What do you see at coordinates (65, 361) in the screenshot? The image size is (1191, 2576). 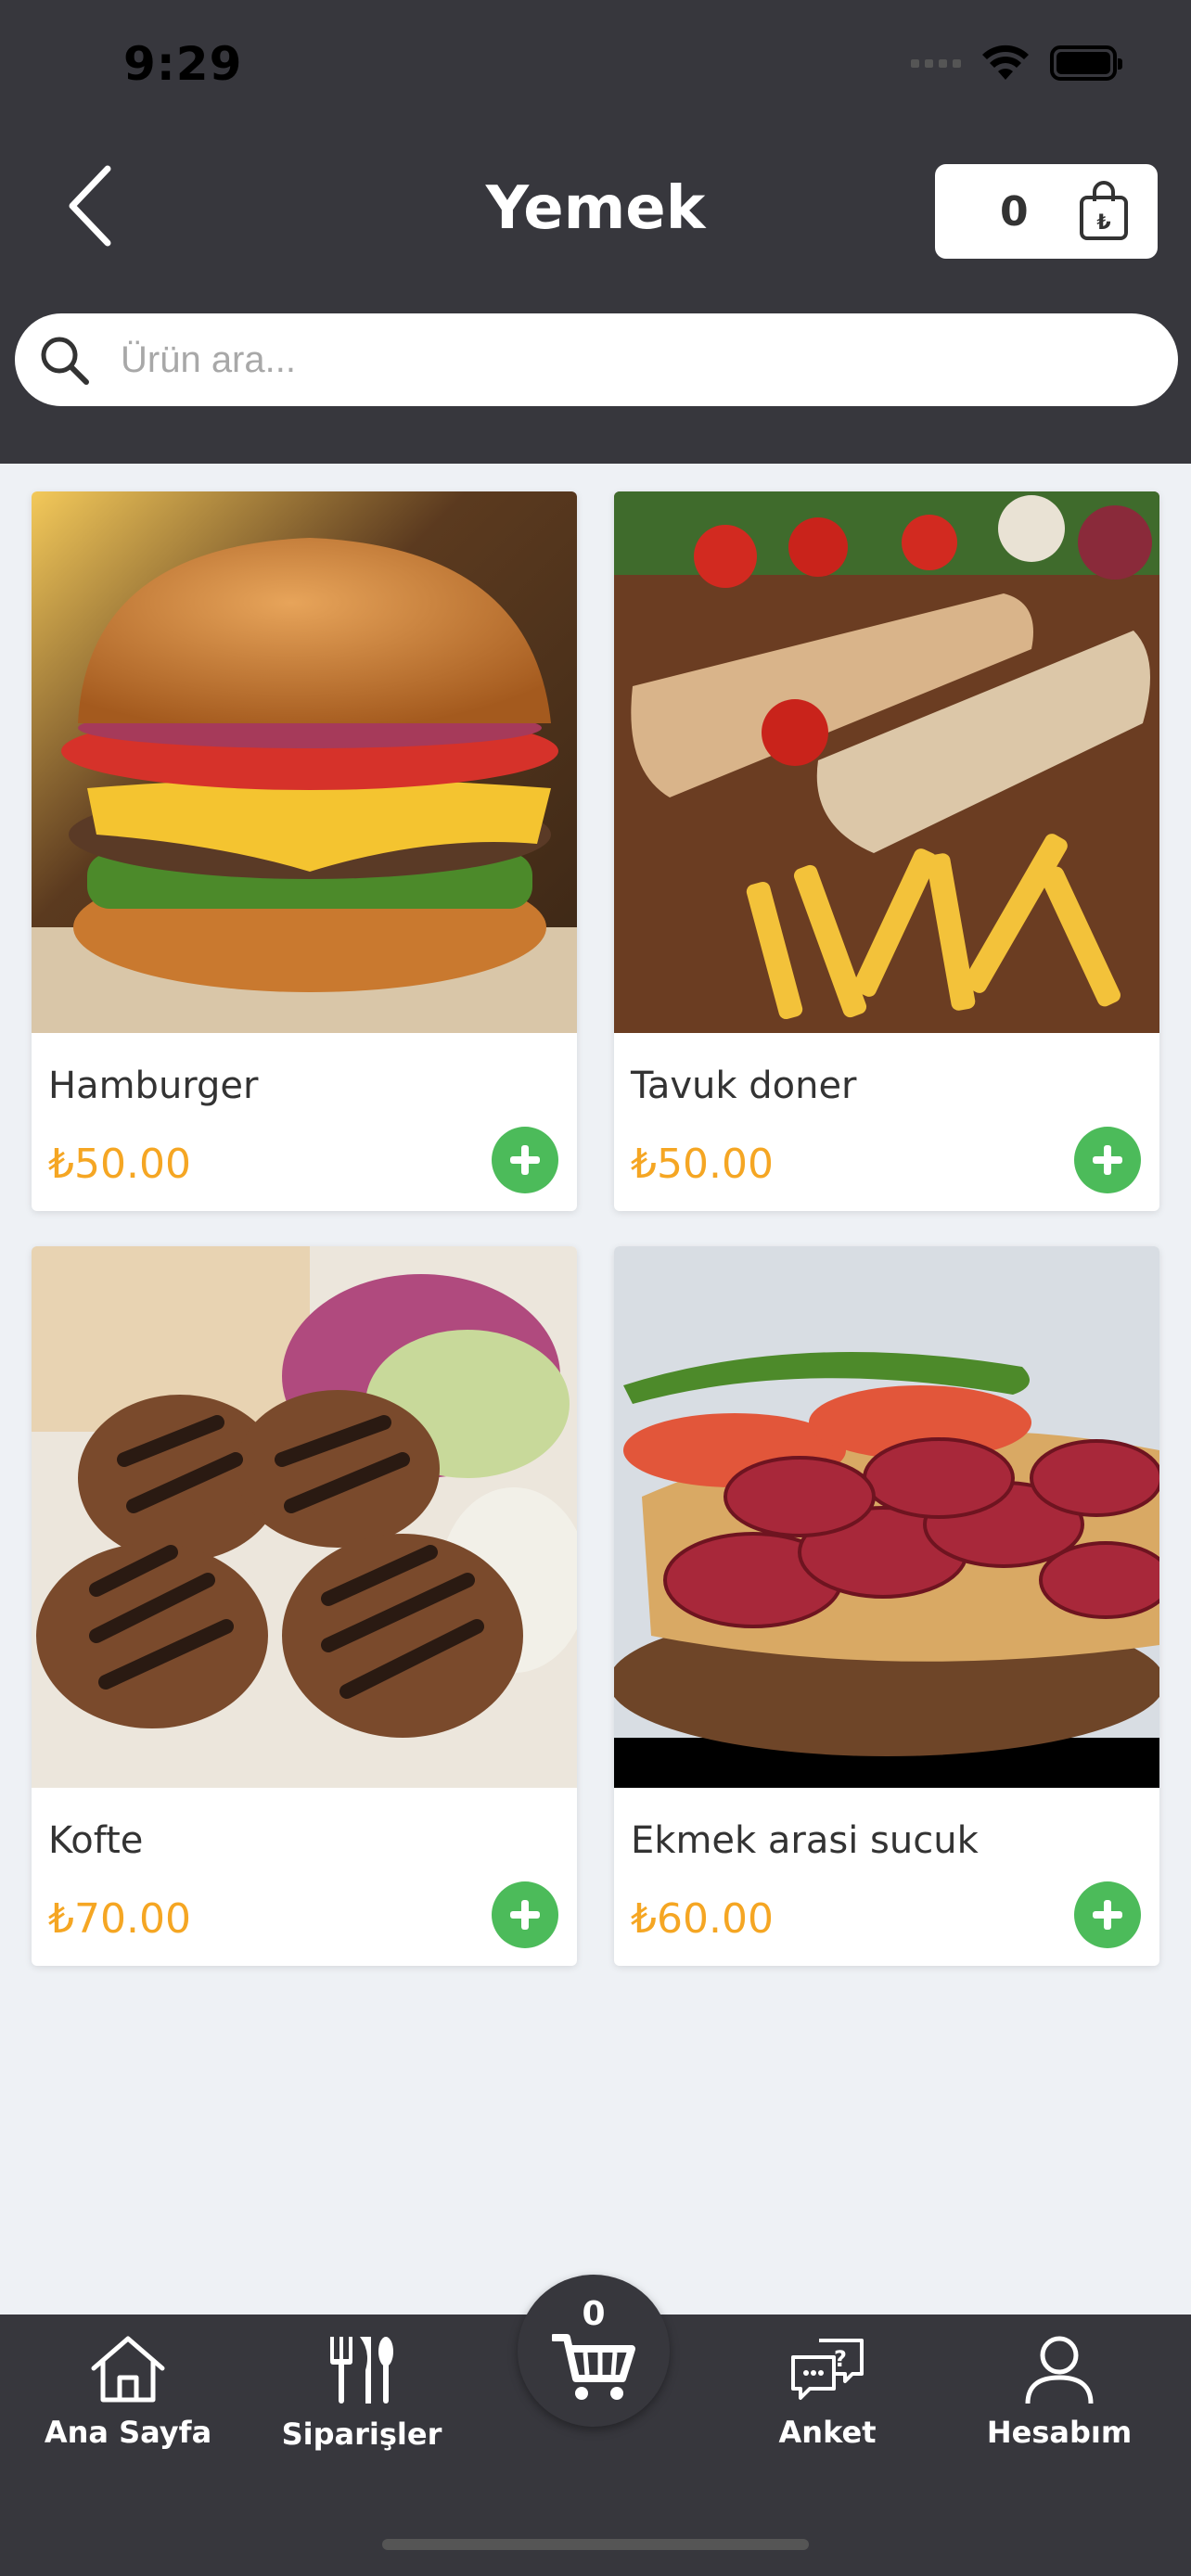 I see `search-icon` at bounding box center [65, 361].